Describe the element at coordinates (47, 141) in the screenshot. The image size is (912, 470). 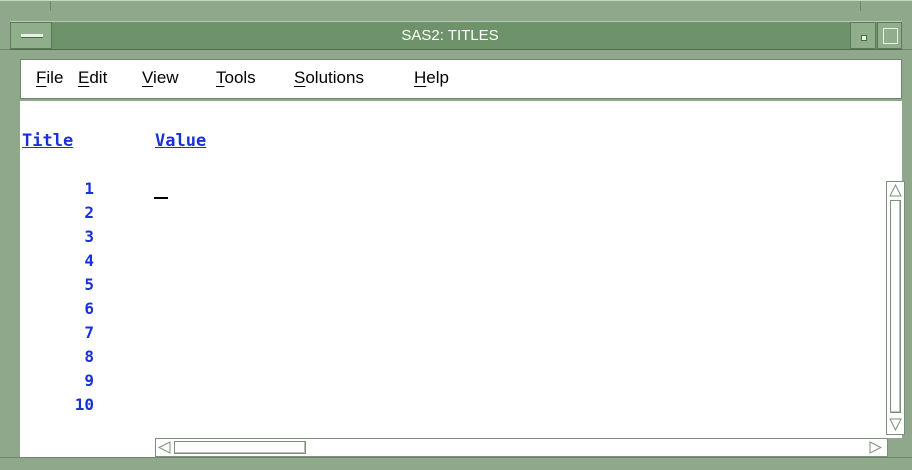
I see `column-header-title: Title` at that location.